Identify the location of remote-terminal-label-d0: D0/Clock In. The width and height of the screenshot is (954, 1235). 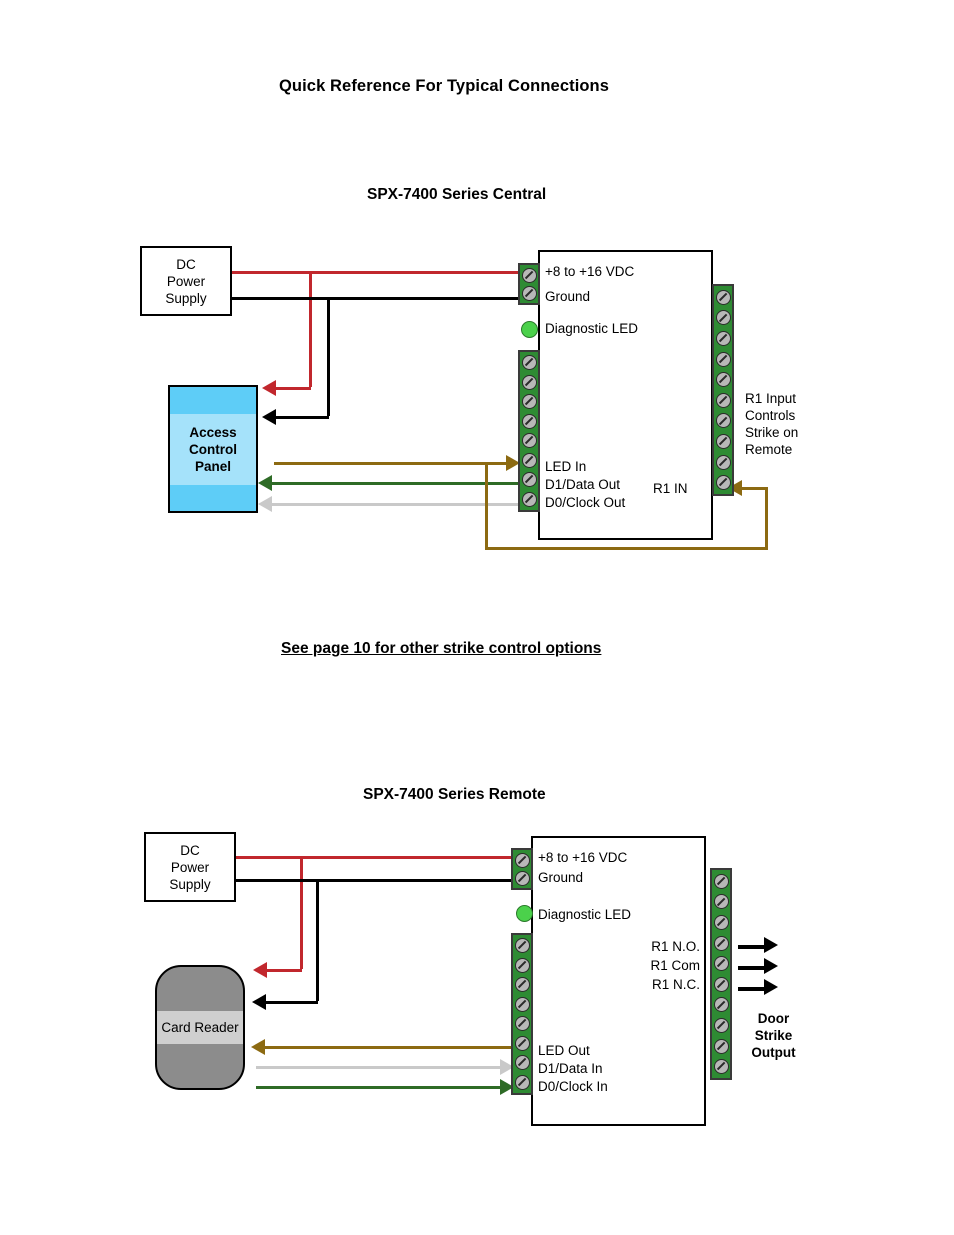
(573, 1086).